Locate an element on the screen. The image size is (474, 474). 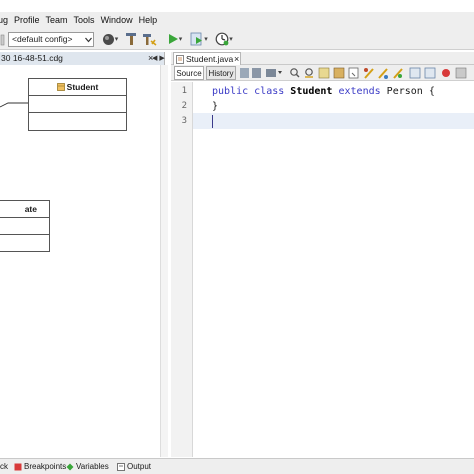
close-brace: } is located at coordinates (215, 106).